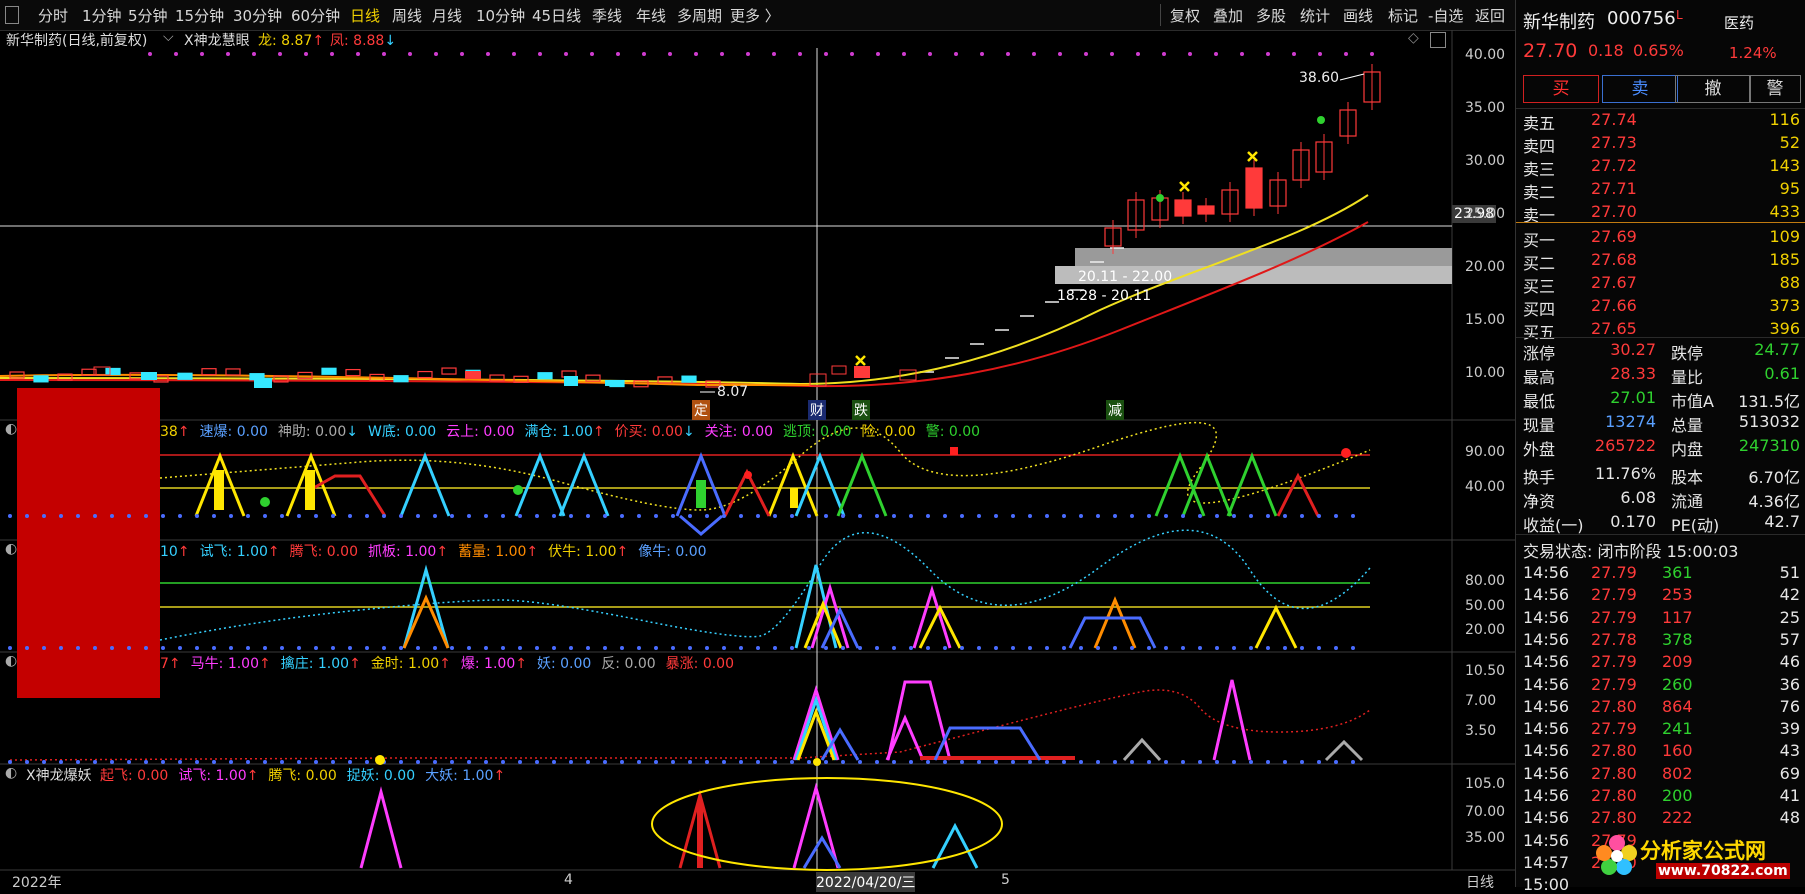 The image size is (1805, 894). Describe the element at coordinates (628, 664) in the screenshot. I see `panel3-item: 反: 0.00` at that location.